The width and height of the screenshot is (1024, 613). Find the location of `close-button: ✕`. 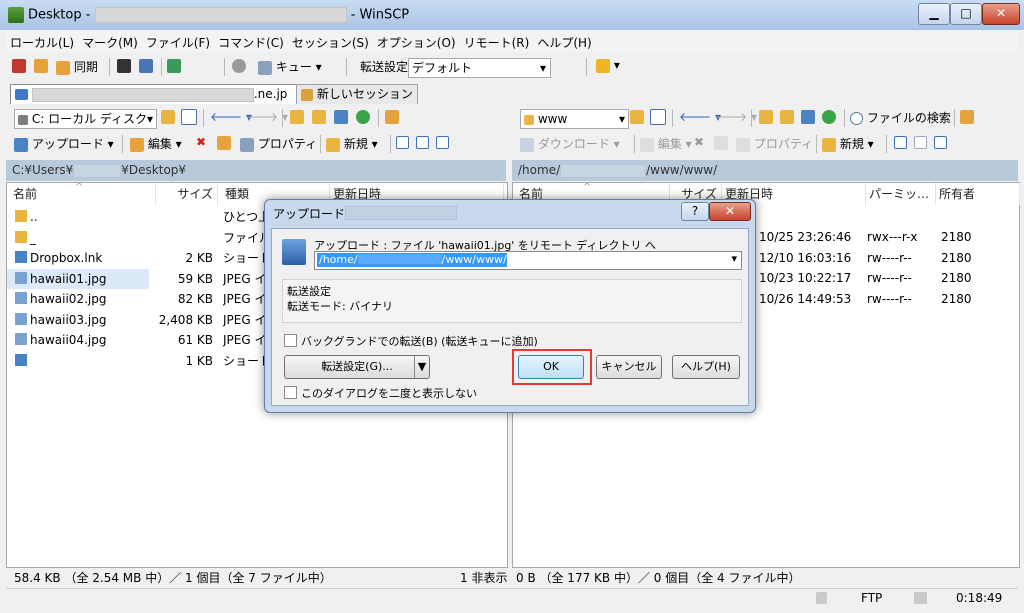

close-button: ✕ is located at coordinates (1001, 14).